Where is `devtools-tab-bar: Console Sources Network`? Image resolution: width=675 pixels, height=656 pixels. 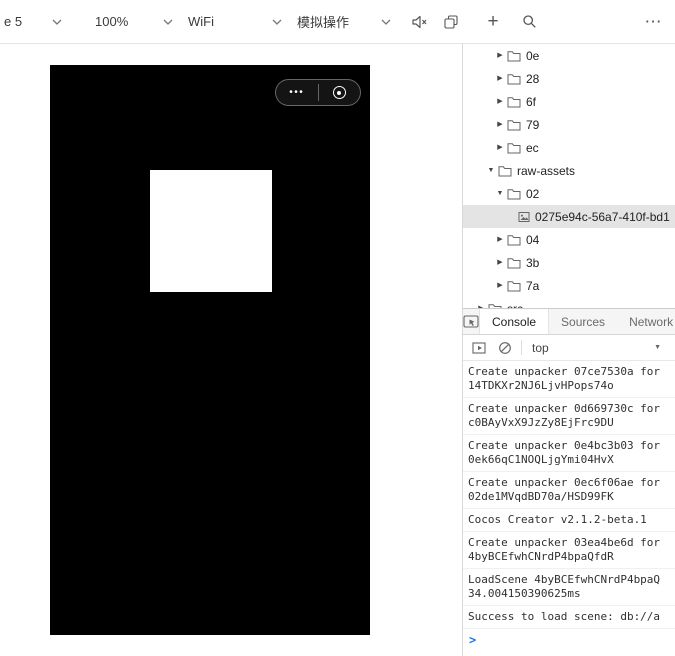
devtools-tab-bar: Console Sources Network is located at coordinates (569, 321).